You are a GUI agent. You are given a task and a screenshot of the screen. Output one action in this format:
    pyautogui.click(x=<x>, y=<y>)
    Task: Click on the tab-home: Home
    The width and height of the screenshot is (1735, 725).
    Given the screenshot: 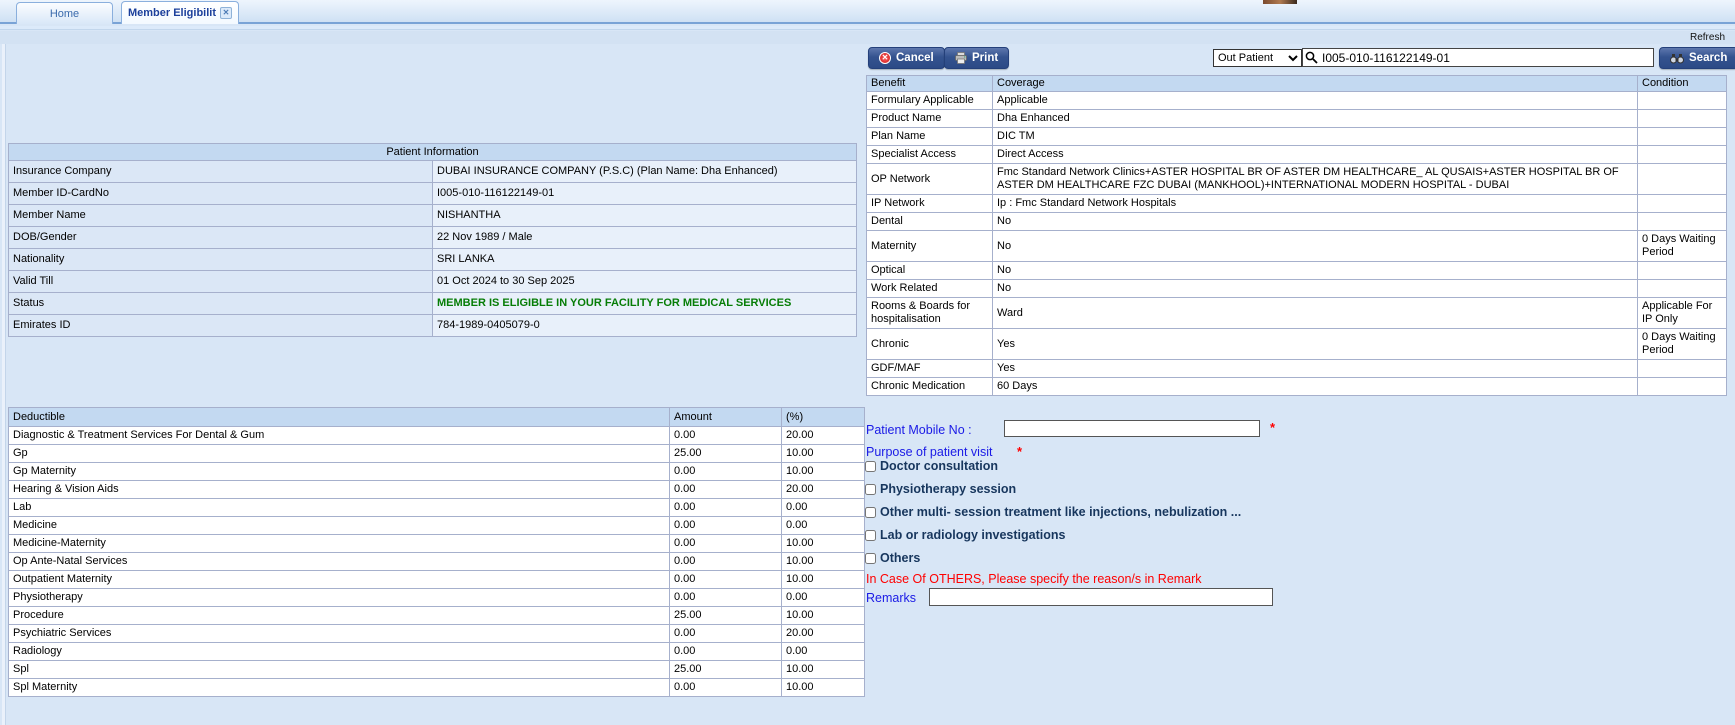 What is the action you would take?
    pyautogui.click(x=64, y=13)
    